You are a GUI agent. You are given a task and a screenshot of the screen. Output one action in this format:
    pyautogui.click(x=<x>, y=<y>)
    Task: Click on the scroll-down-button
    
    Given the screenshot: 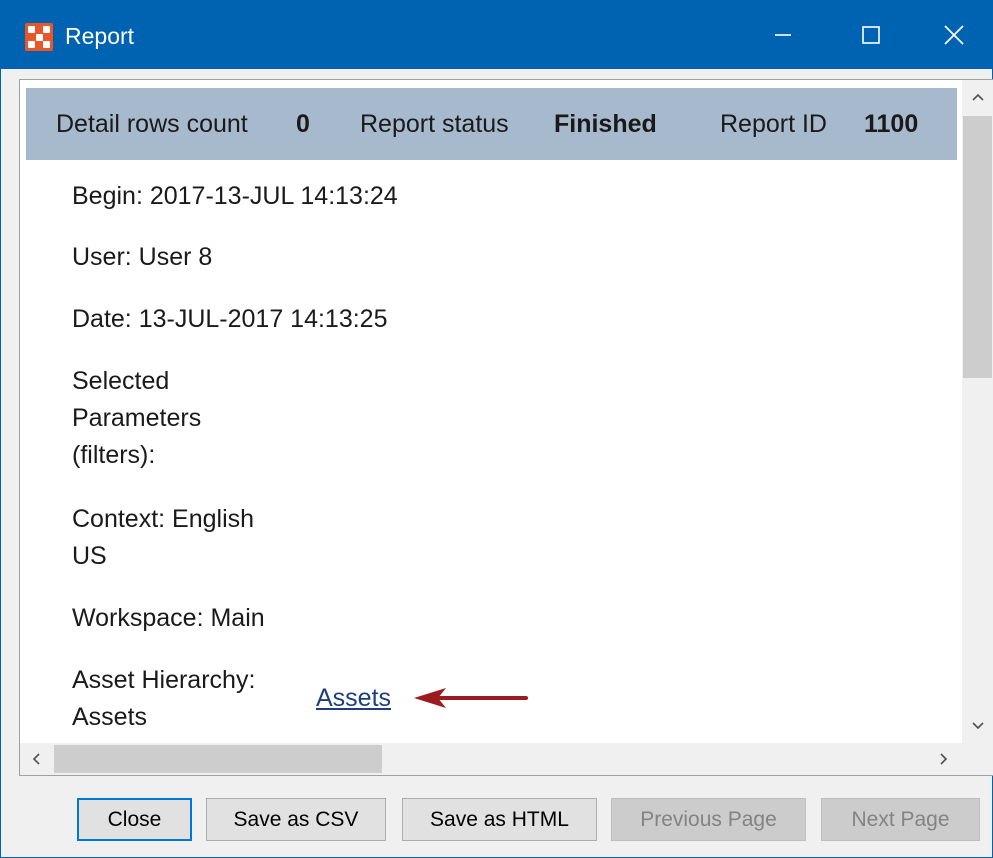 What is the action you would take?
    pyautogui.click(x=977, y=726)
    